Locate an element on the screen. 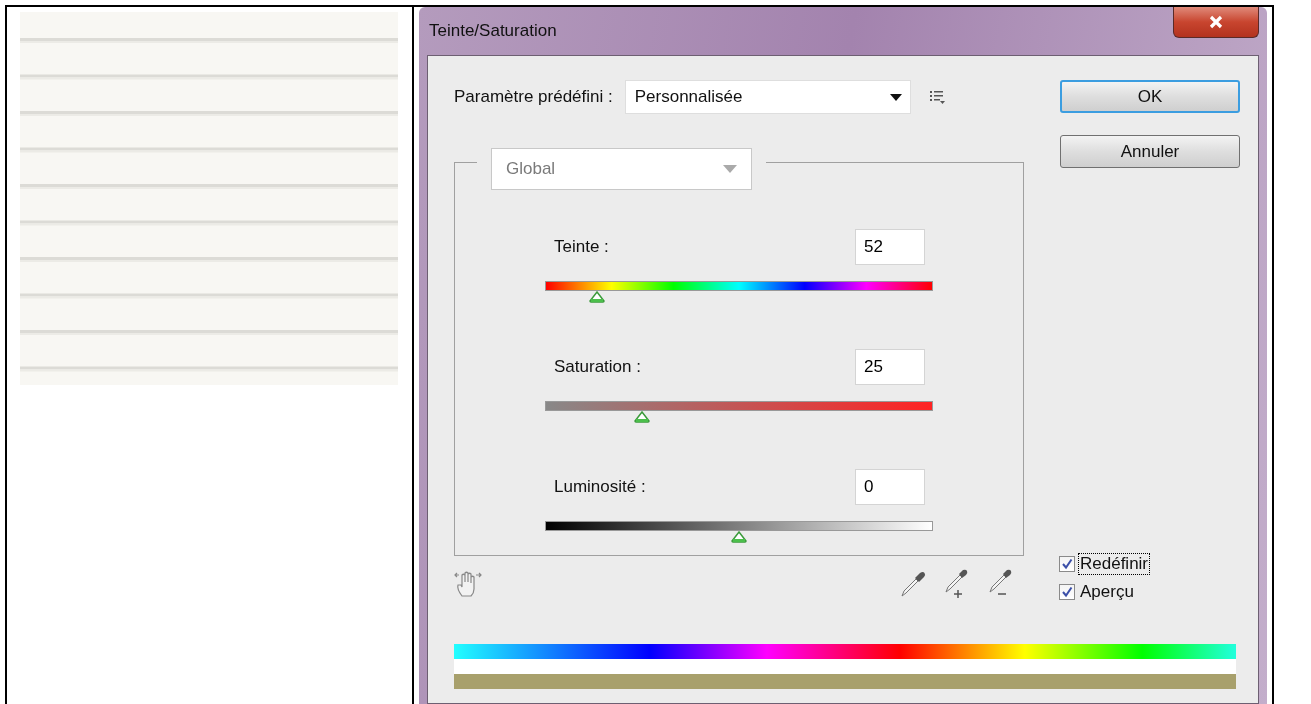  preset-dropdown: Personnalisée is located at coordinates (767, 97).